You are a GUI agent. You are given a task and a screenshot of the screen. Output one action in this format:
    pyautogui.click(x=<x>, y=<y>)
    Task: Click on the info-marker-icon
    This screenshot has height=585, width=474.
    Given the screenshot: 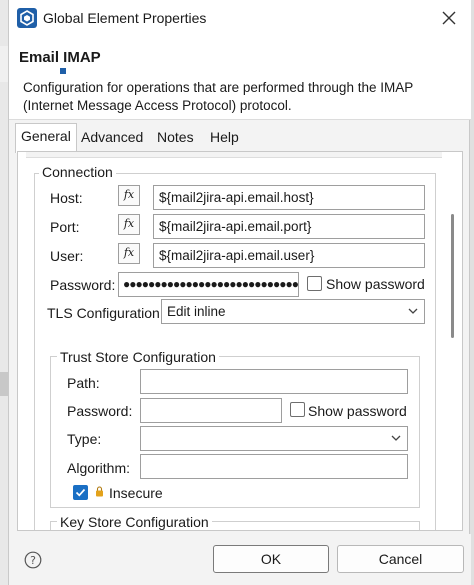 What is the action you would take?
    pyautogui.click(x=63, y=71)
    